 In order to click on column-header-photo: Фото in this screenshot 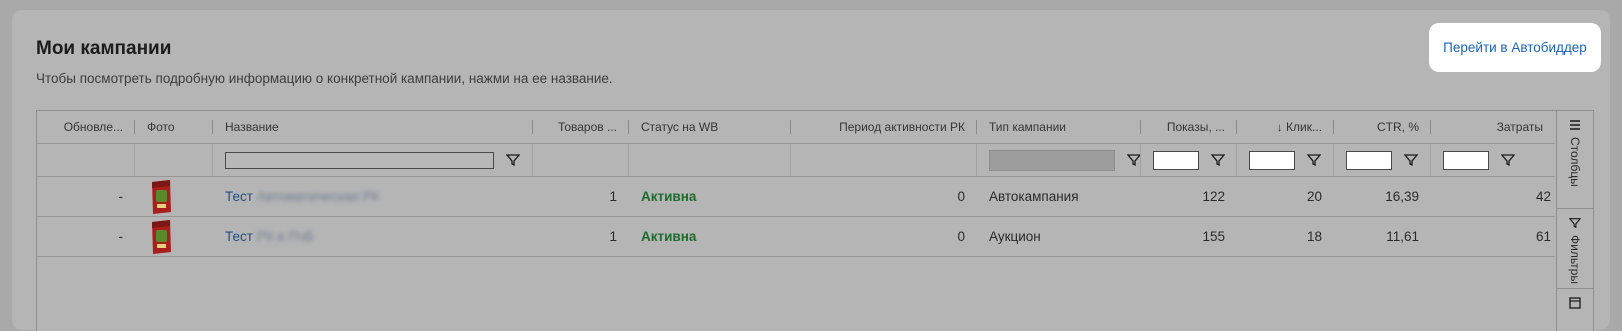, I will do `click(174, 127)`.